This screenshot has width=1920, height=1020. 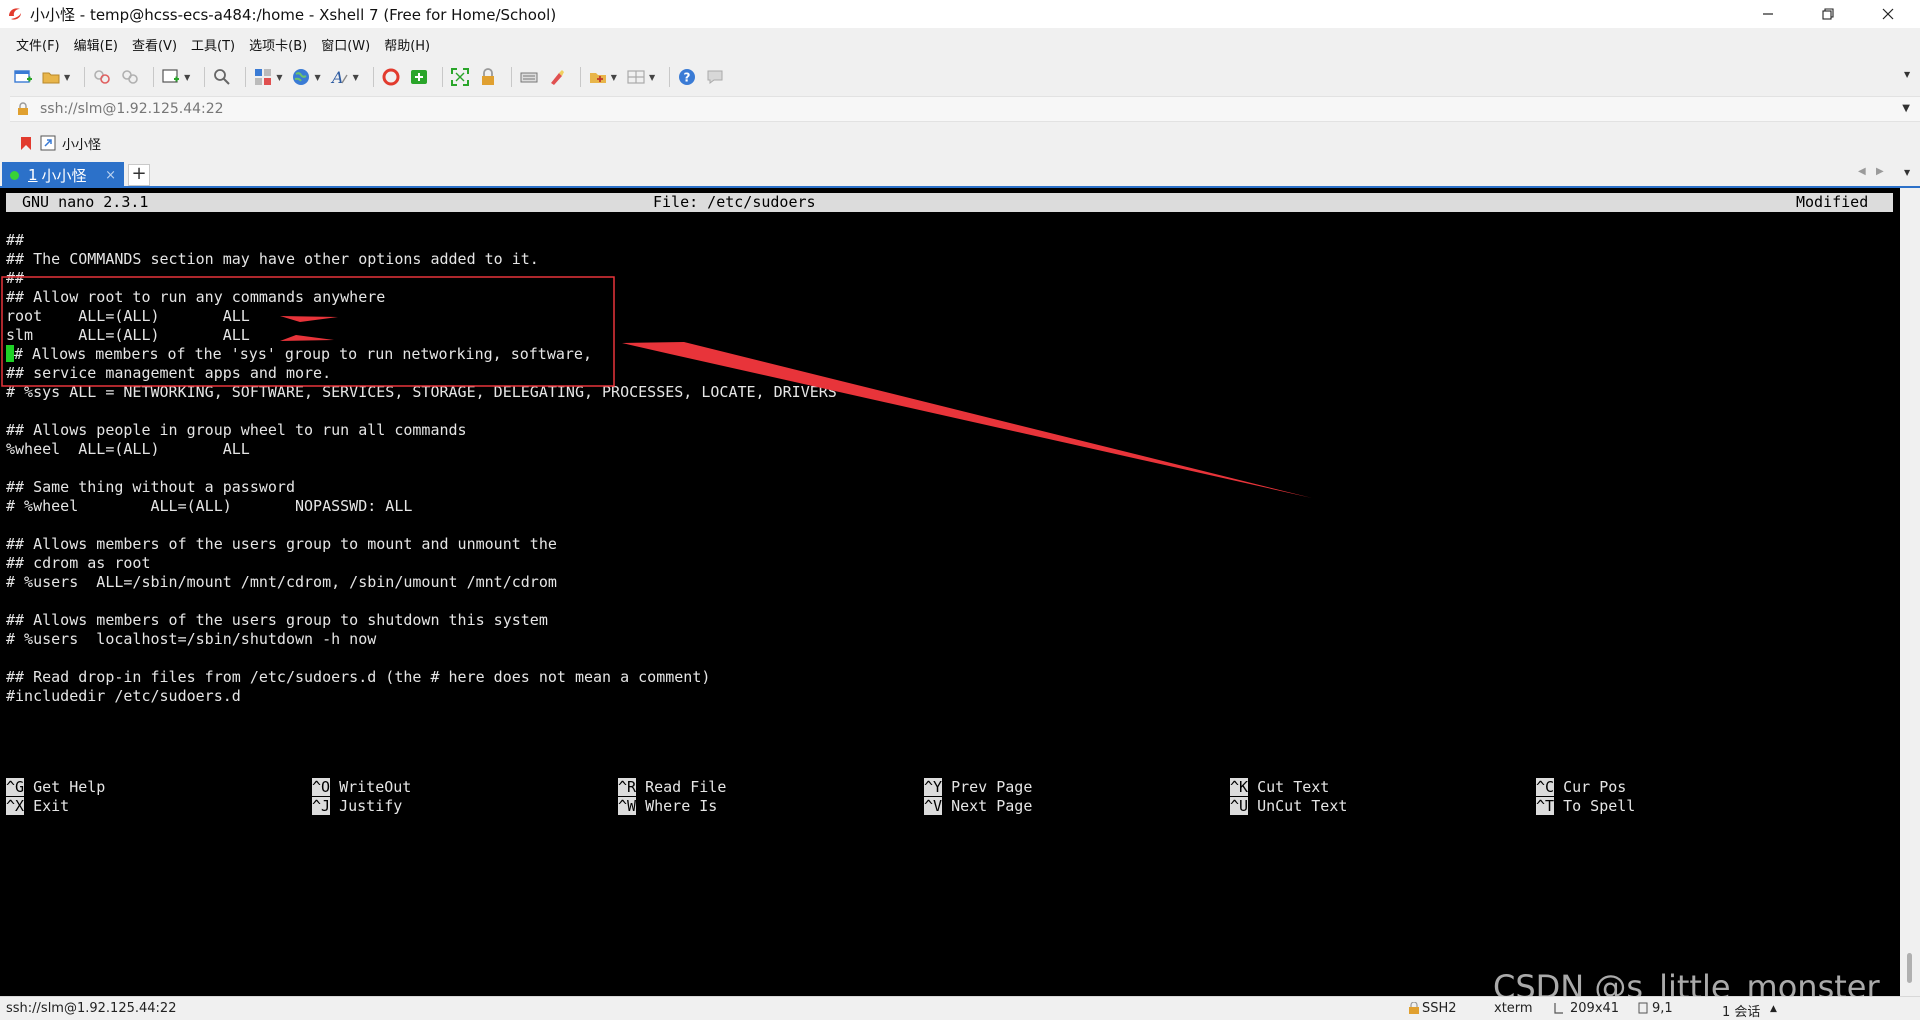 I want to click on properties-button, so click(x=171, y=77).